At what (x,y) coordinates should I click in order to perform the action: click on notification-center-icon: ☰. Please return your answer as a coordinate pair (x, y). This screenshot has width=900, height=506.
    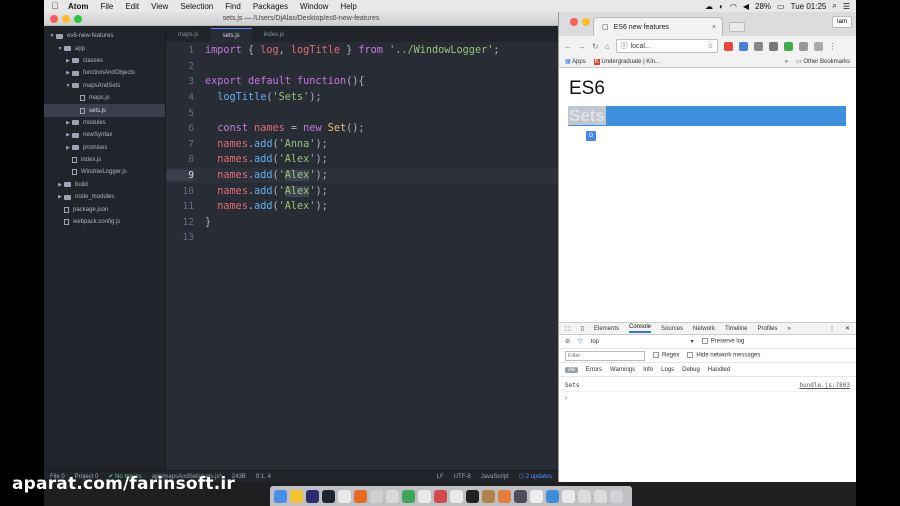
    Looking at the image, I should click on (846, 6).